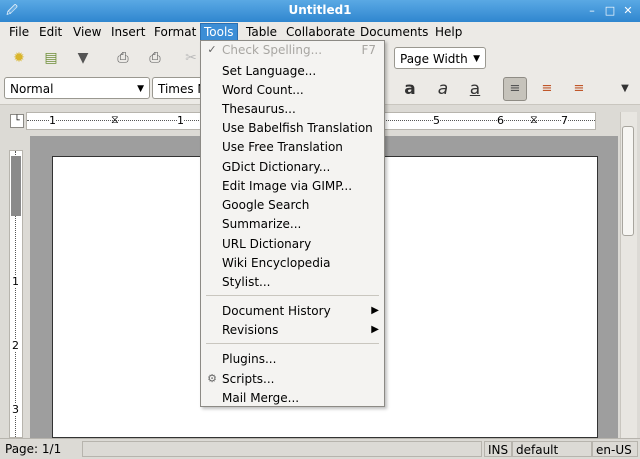 The image size is (640, 459). Describe the element at coordinates (592, 11) in the screenshot. I see `minimize-icon: –` at that location.